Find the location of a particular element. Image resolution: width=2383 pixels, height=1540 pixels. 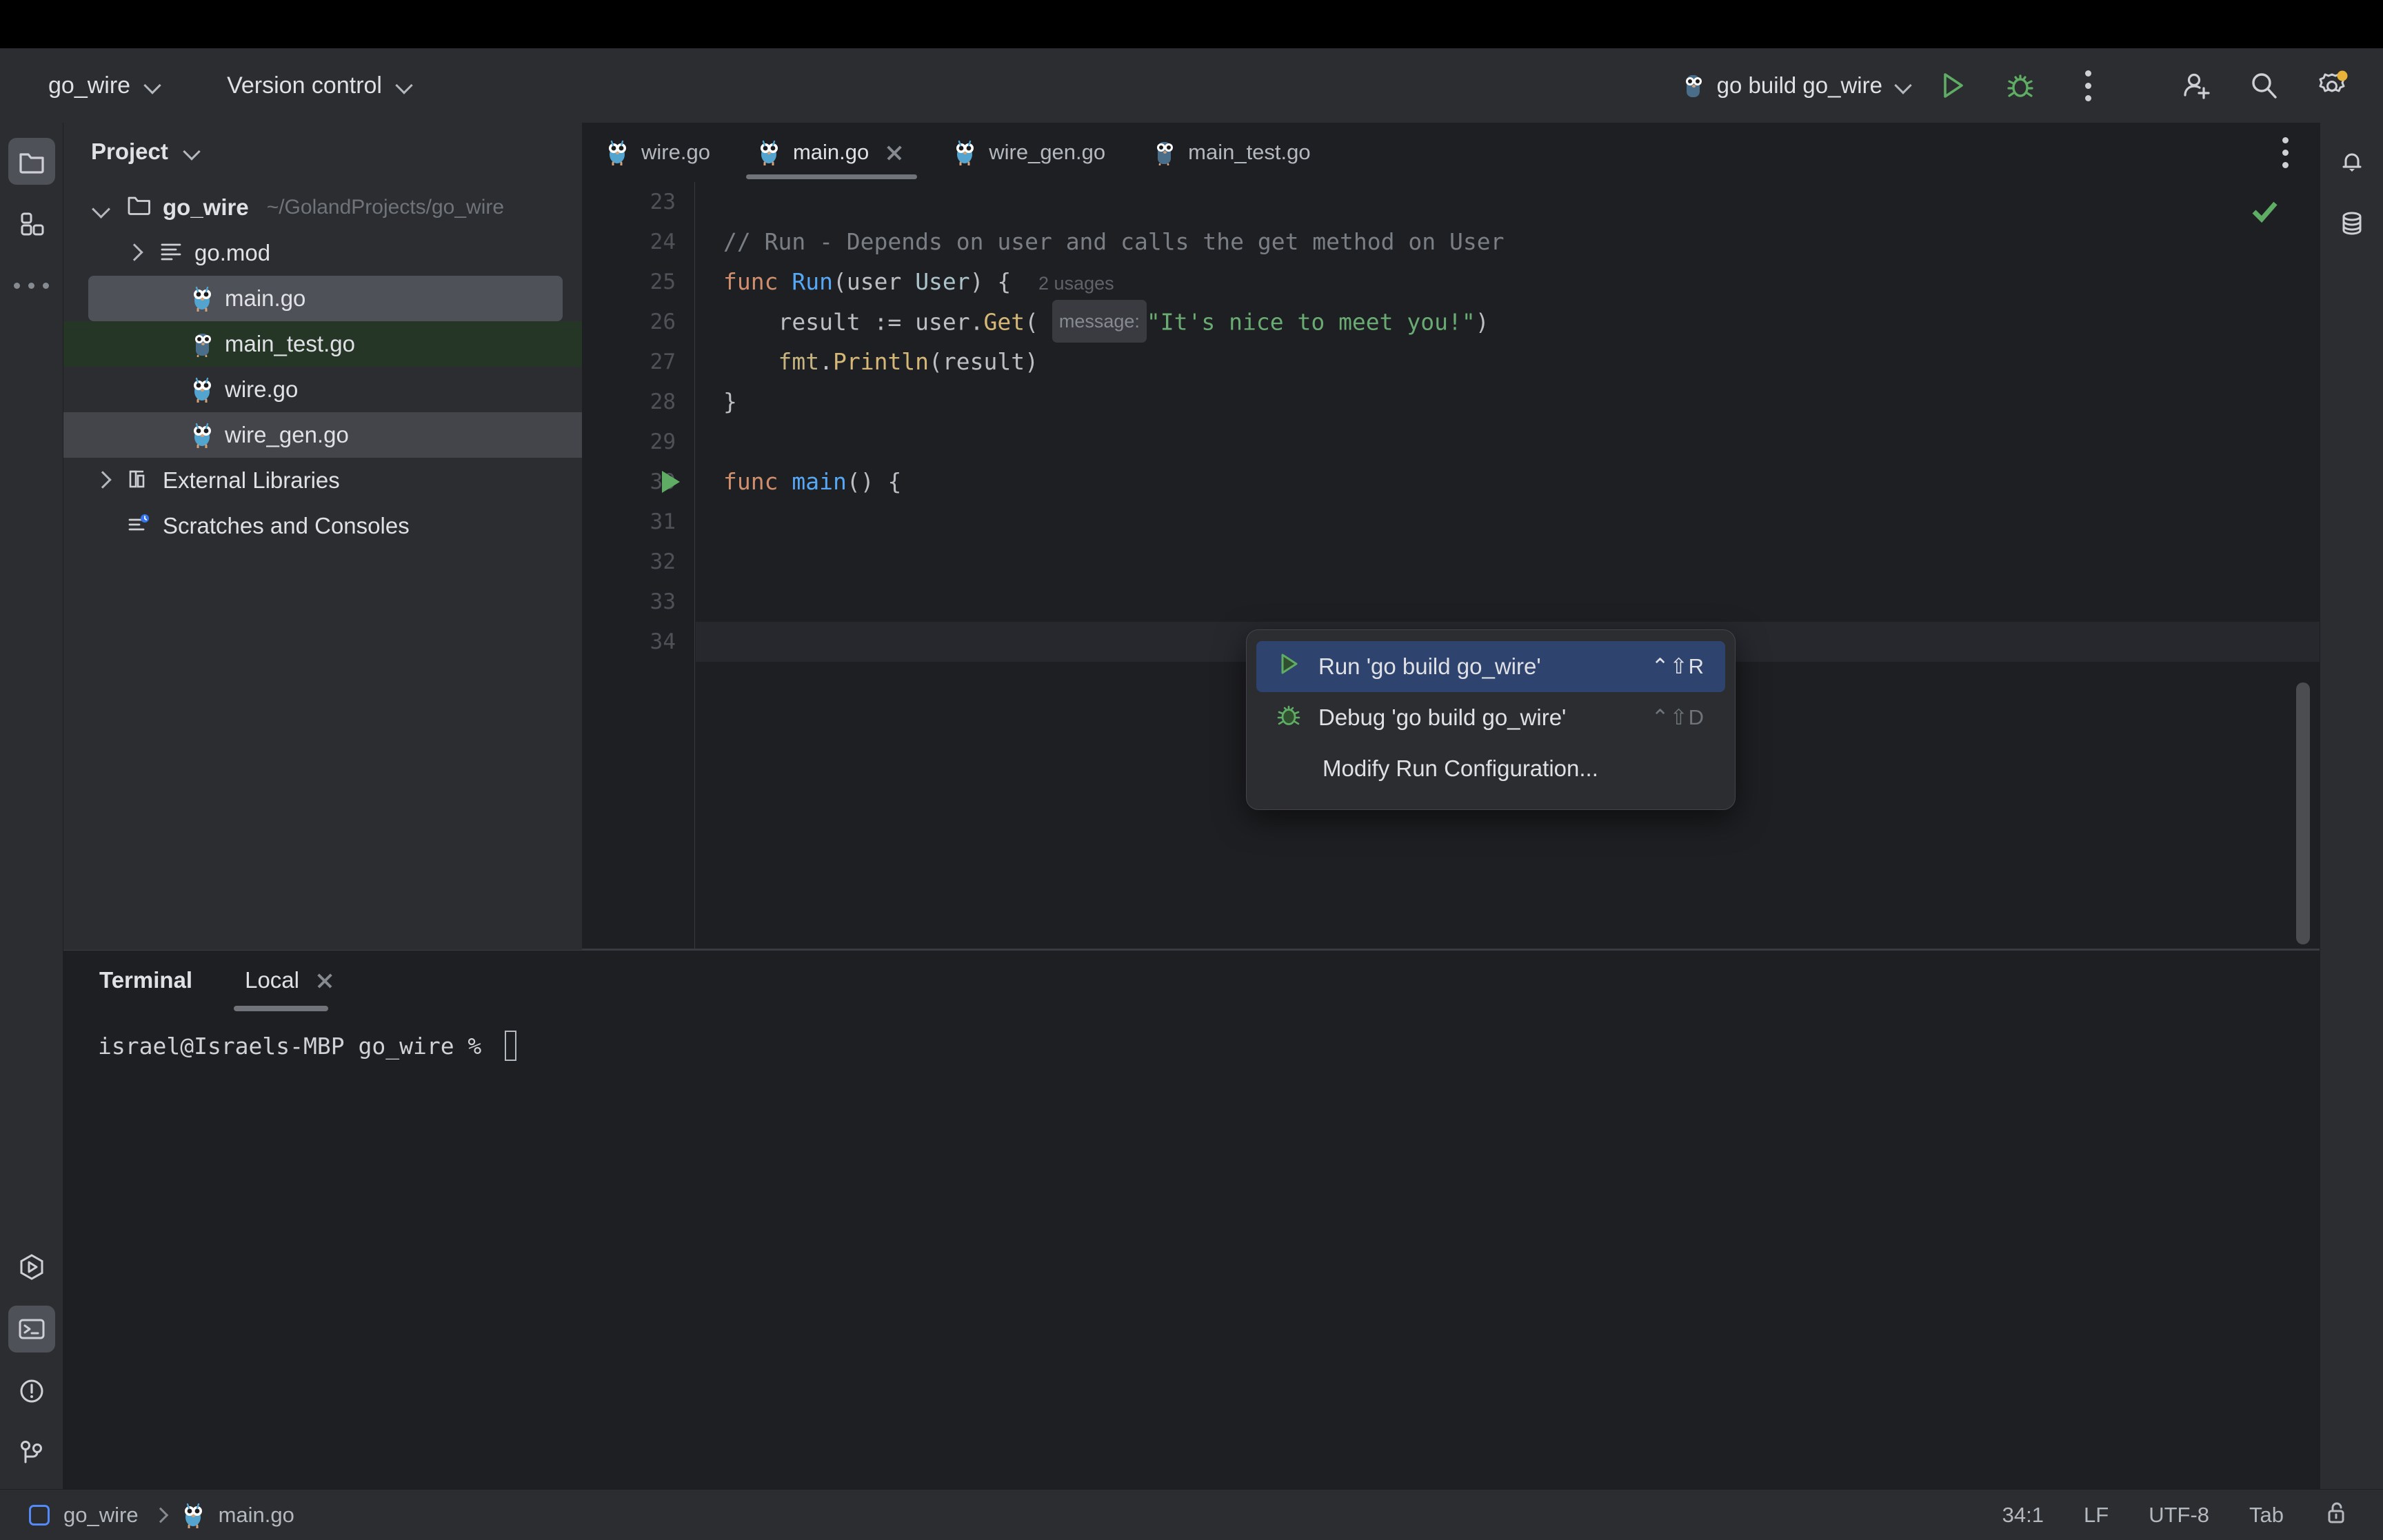

run-hexagon-icon is located at coordinates (31, 1267).